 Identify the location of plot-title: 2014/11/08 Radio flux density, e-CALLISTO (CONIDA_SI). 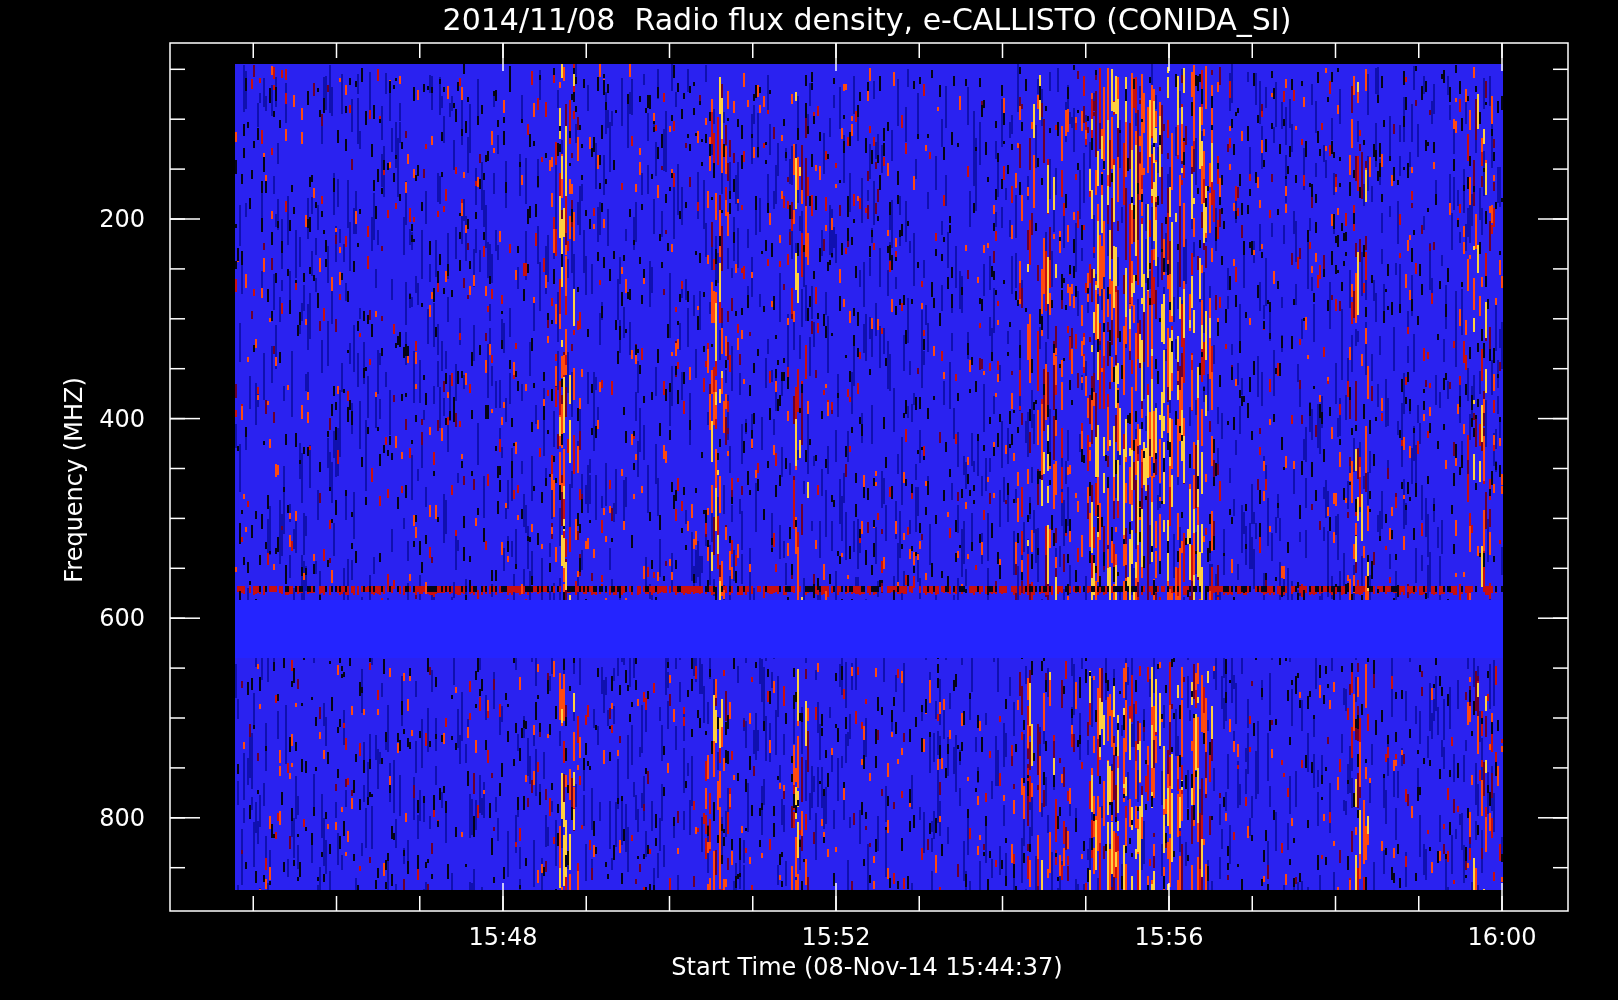
(867, 19).